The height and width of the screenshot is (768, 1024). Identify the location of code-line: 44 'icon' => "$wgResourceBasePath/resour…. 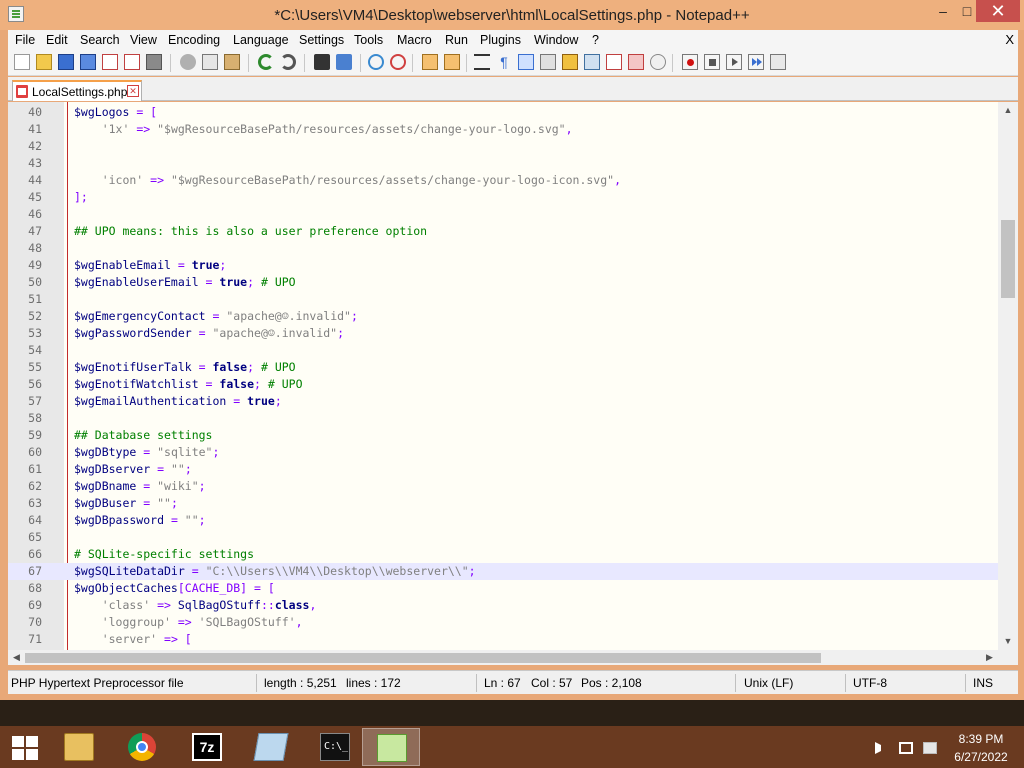
(503, 180).